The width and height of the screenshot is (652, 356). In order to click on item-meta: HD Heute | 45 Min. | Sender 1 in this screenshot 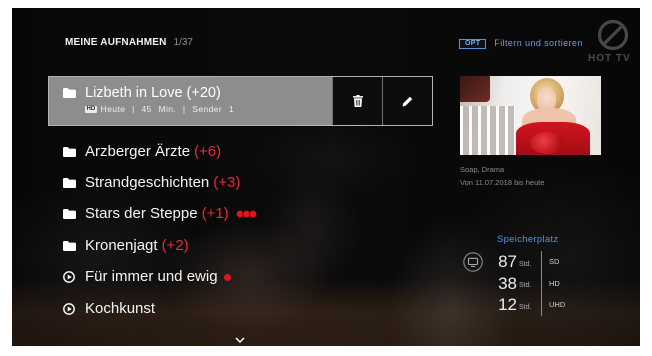, I will do `click(159, 109)`.